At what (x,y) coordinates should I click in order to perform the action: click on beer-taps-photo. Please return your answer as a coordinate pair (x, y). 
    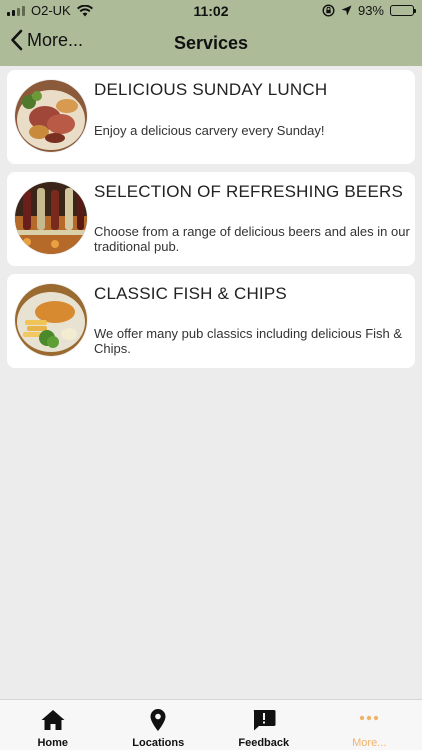
    Looking at the image, I should click on (51, 218).